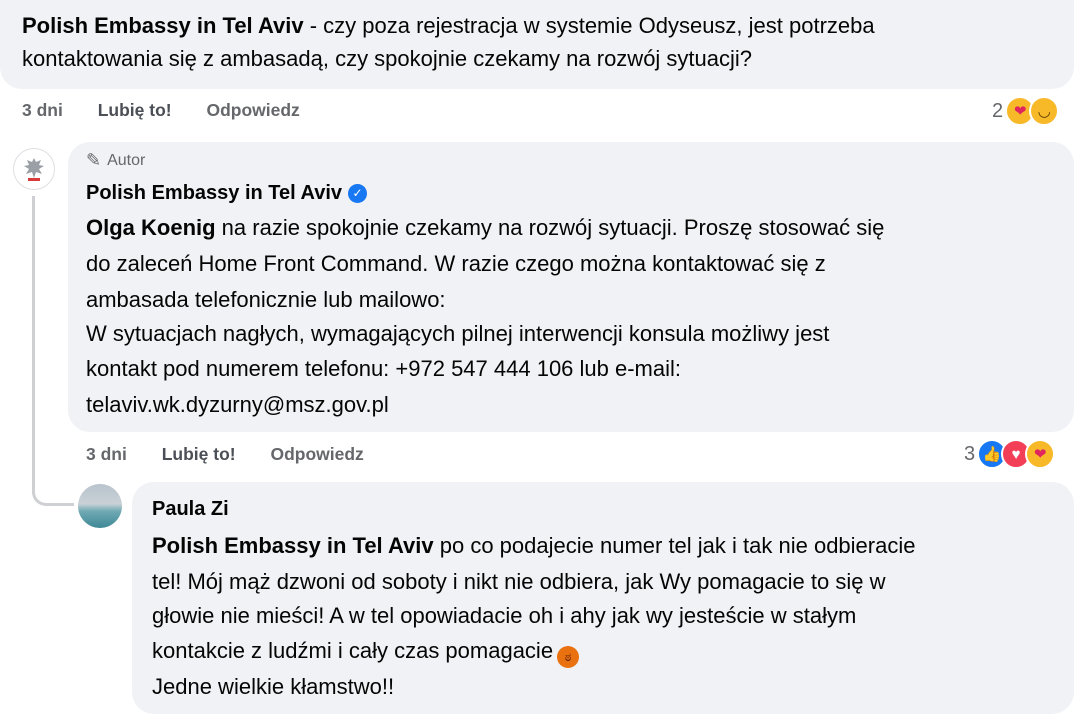  What do you see at coordinates (94, 160) in the screenshot?
I see `pen-icon: ✎` at bounding box center [94, 160].